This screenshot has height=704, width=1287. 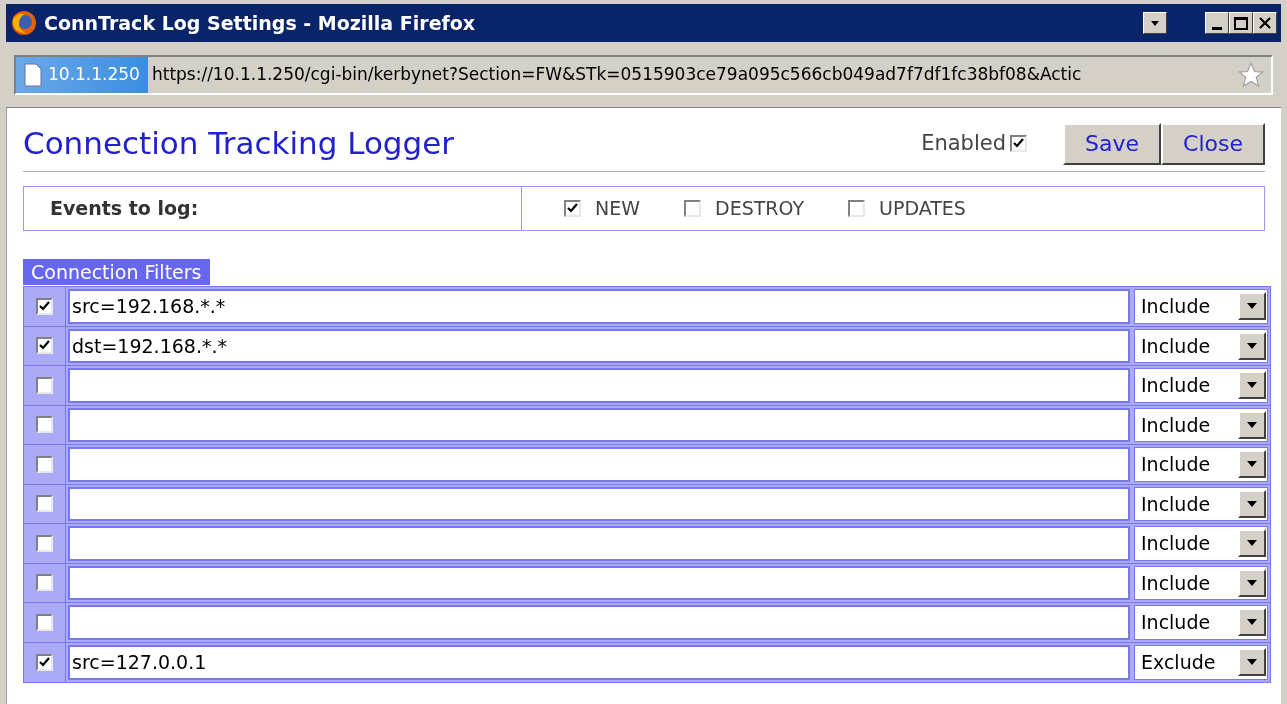 What do you see at coordinates (760, 209) in the screenshot?
I see `event-label: DESTROY` at bounding box center [760, 209].